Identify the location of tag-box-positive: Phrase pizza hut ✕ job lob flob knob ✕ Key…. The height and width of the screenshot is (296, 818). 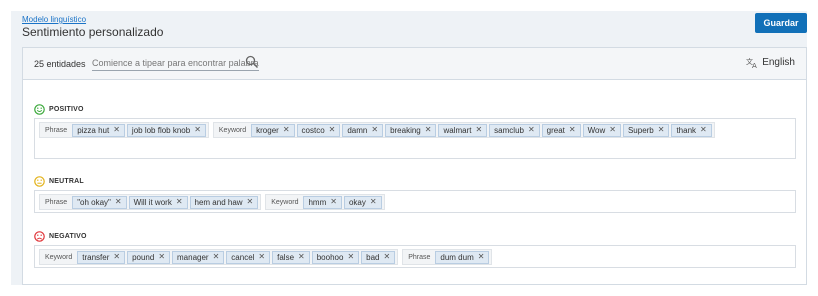
(415, 138).